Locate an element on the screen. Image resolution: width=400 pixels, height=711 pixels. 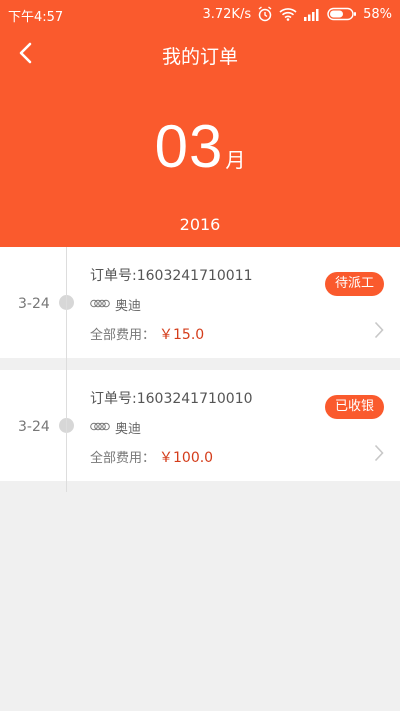
order-number: 订单号:1603241710011 is located at coordinates (171, 275).